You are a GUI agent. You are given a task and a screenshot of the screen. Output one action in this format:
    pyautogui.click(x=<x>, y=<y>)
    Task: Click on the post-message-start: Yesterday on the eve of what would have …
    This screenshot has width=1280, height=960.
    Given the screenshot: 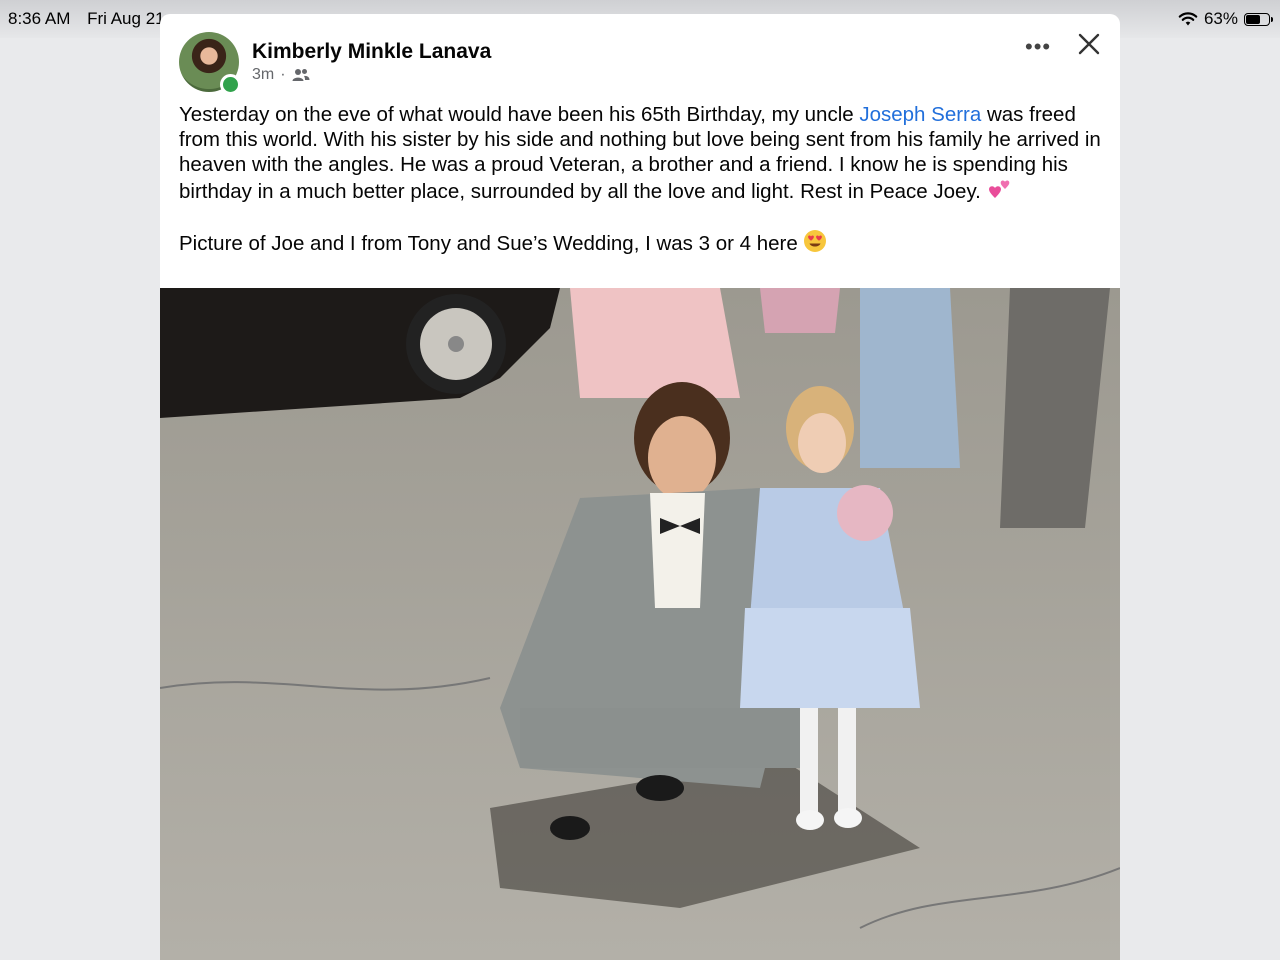 What is the action you would take?
    pyautogui.click(x=519, y=114)
    